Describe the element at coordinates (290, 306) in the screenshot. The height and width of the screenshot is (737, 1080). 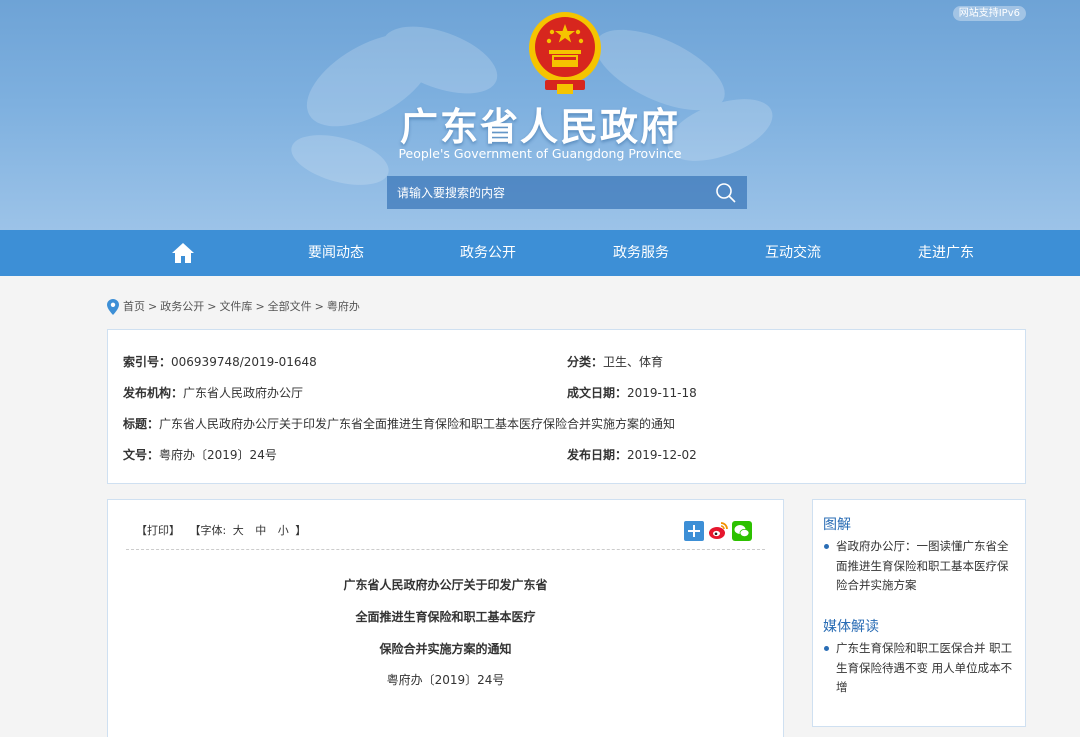
I see `breadcrumb-all-files: 全部文件` at that location.